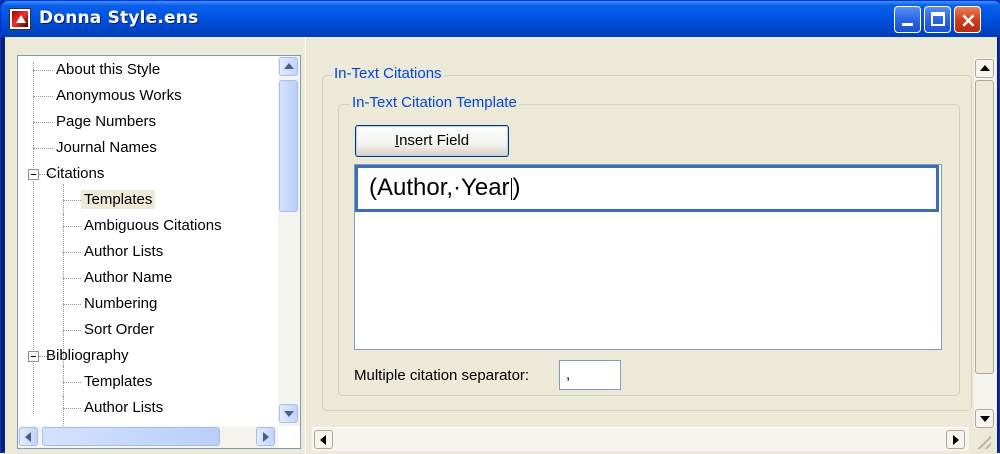 The width and height of the screenshot is (1000, 454). Describe the element at coordinates (907, 19) in the screenshot. I see `minimize-button` at that location.